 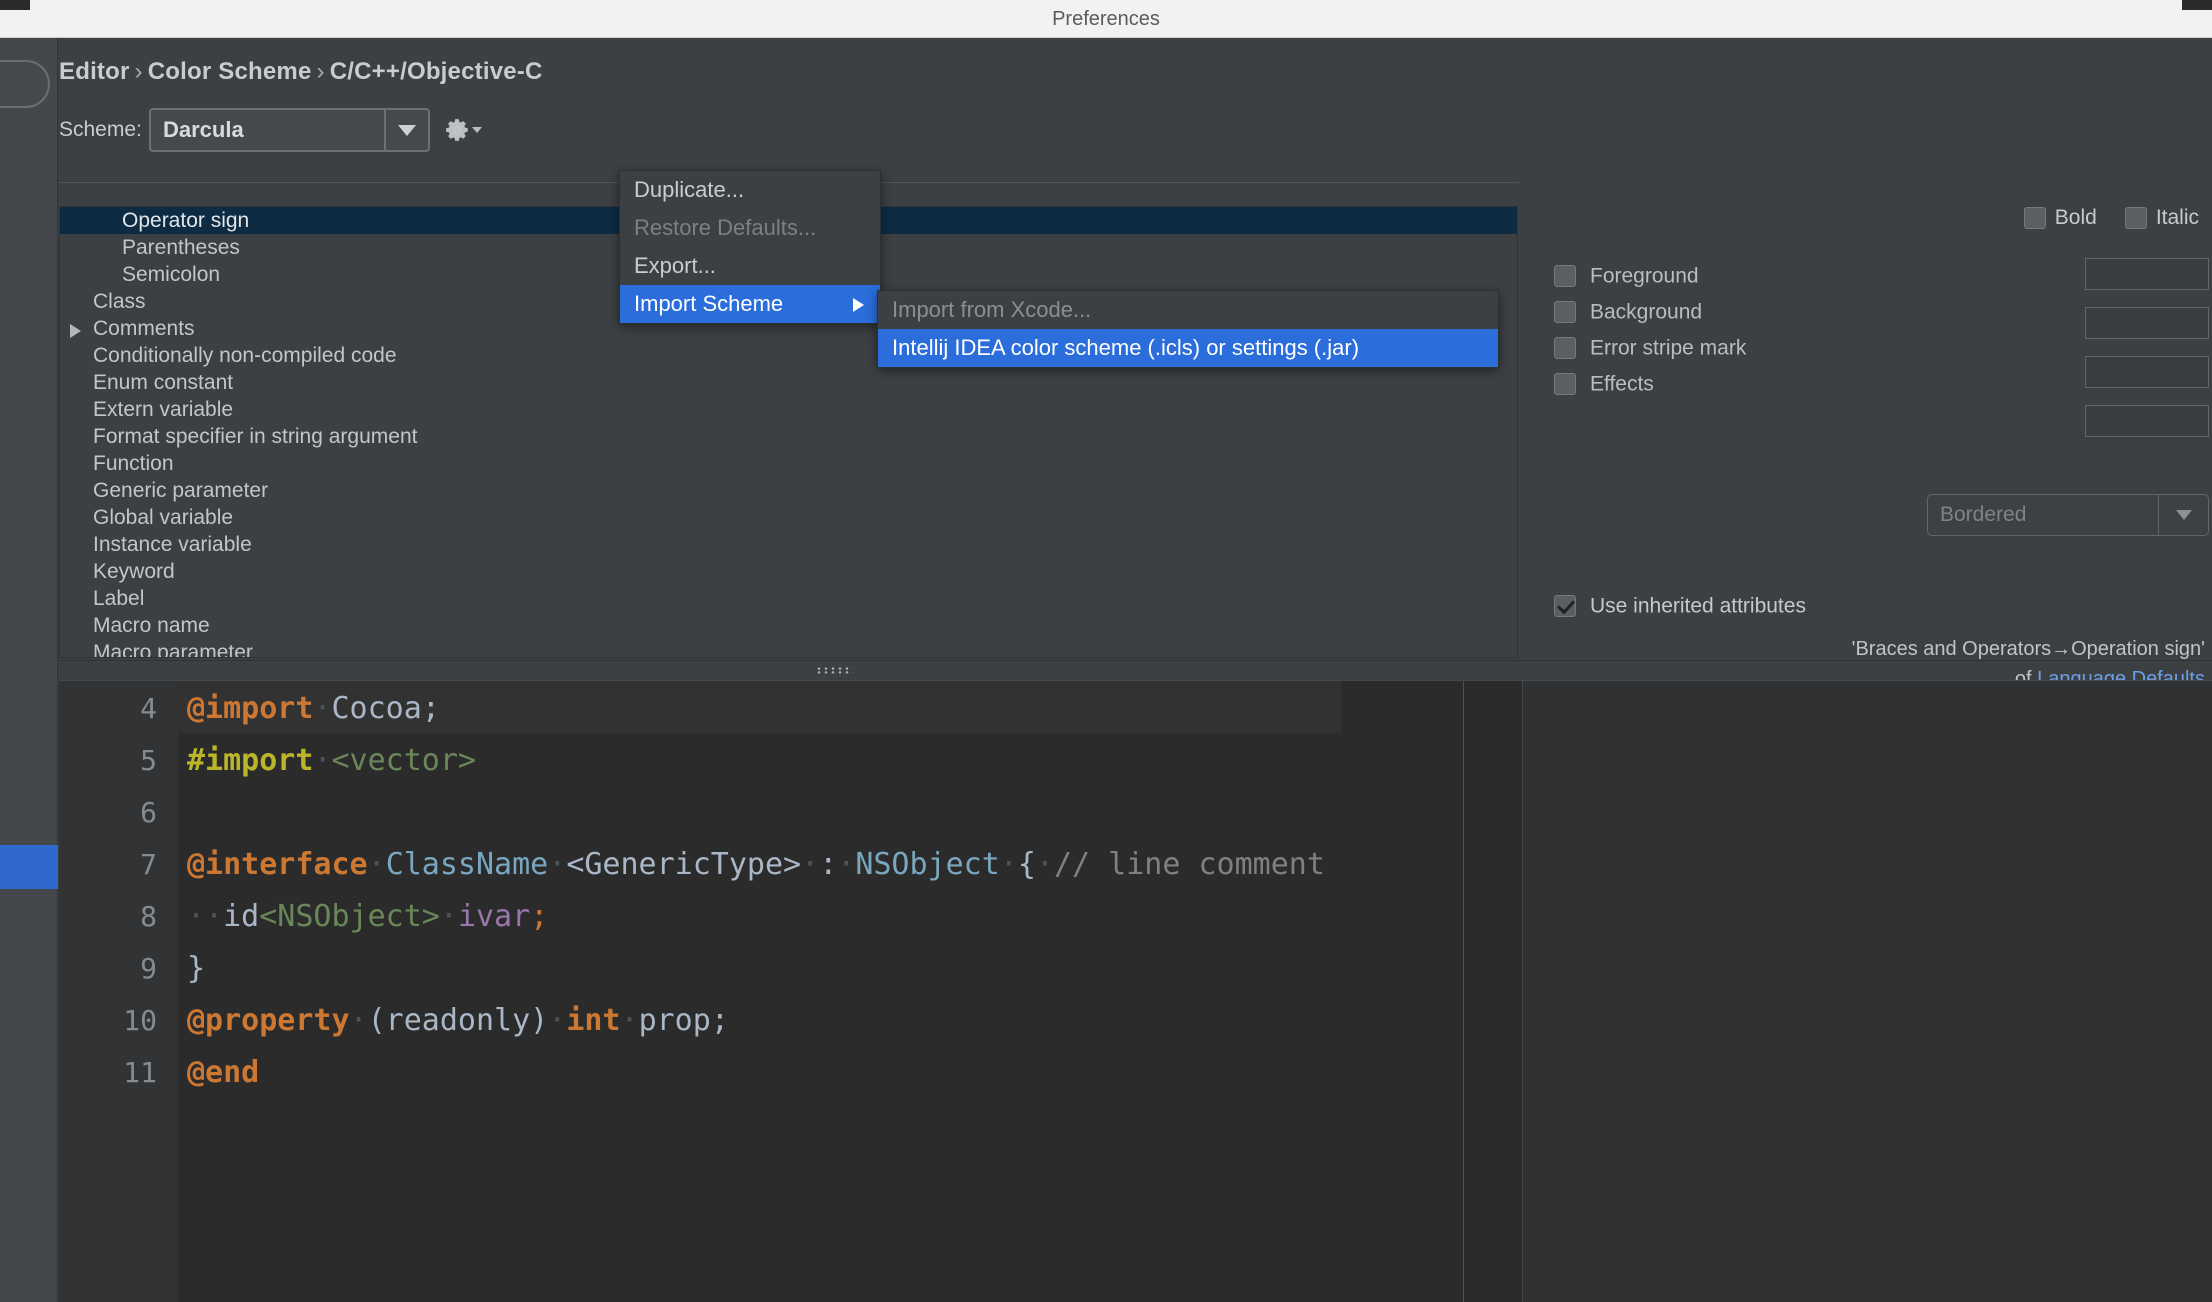 What do you see at coordinates (1135, 670) in the screenshot?
I see `panel-splitter` at bounding box center [1135, 670].